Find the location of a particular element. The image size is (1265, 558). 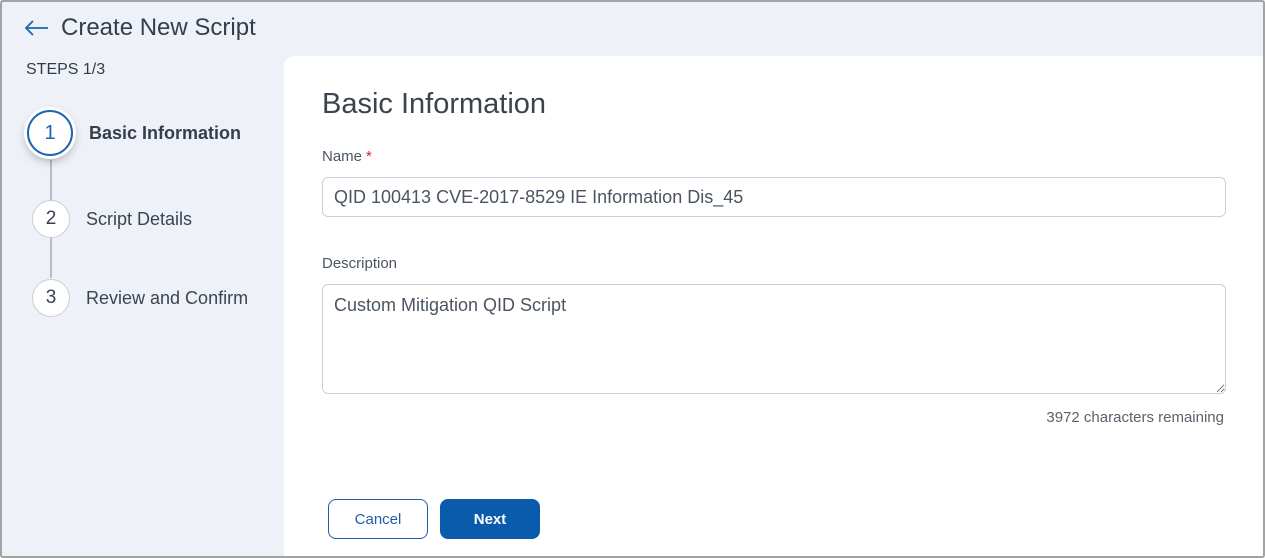

step-number-circle: 2 is located at coordinates (51, 219).